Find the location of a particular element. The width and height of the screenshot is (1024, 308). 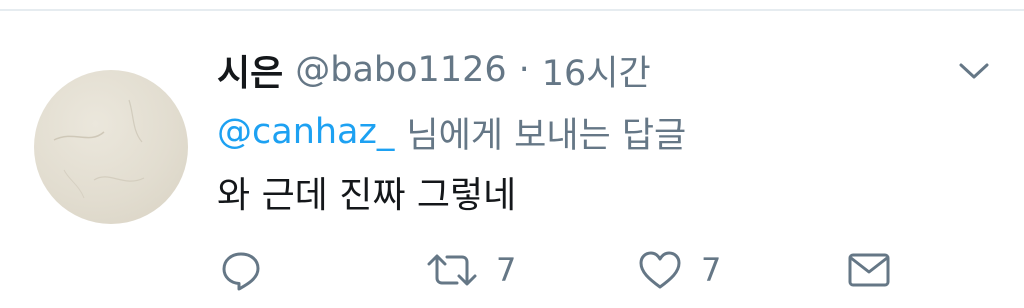

retweet-button: 7 is located at coordinates (471, 270).